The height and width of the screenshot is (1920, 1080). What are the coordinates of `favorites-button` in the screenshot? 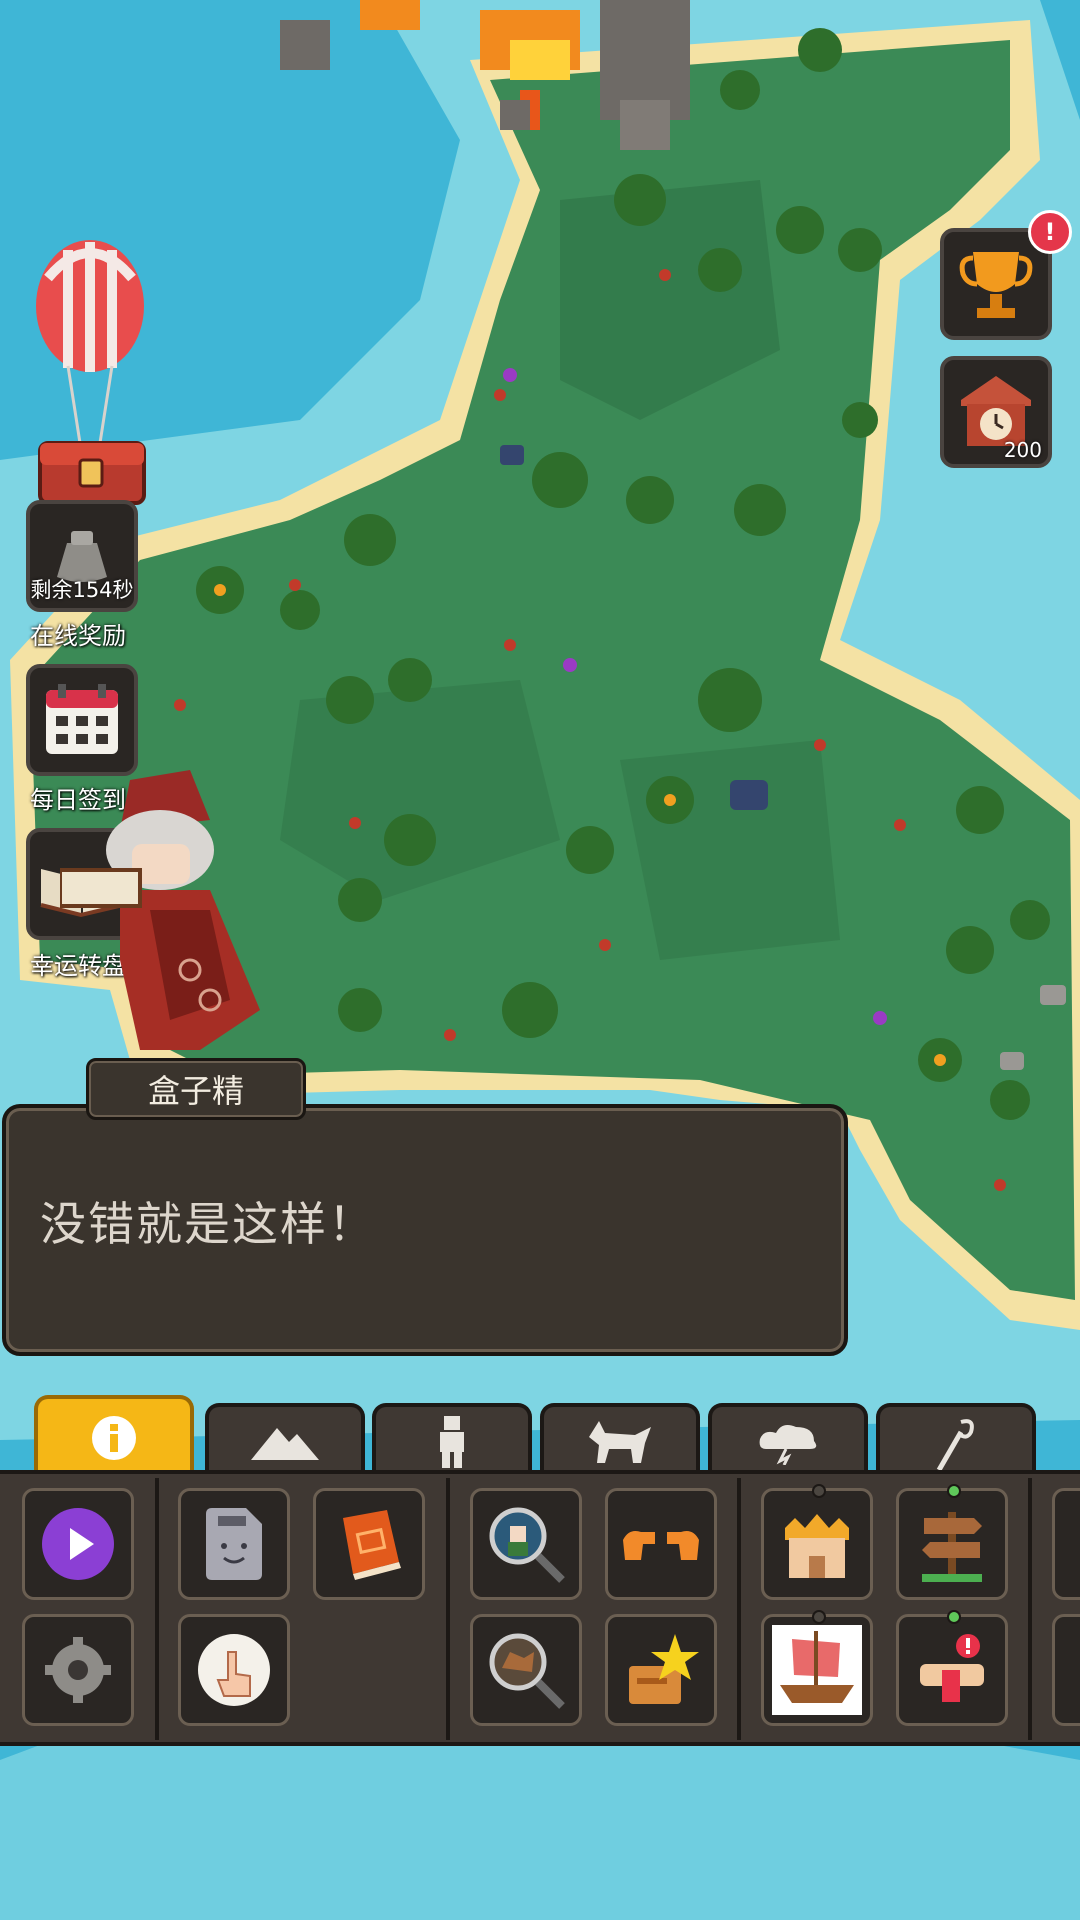 It's located at (661, 1670).